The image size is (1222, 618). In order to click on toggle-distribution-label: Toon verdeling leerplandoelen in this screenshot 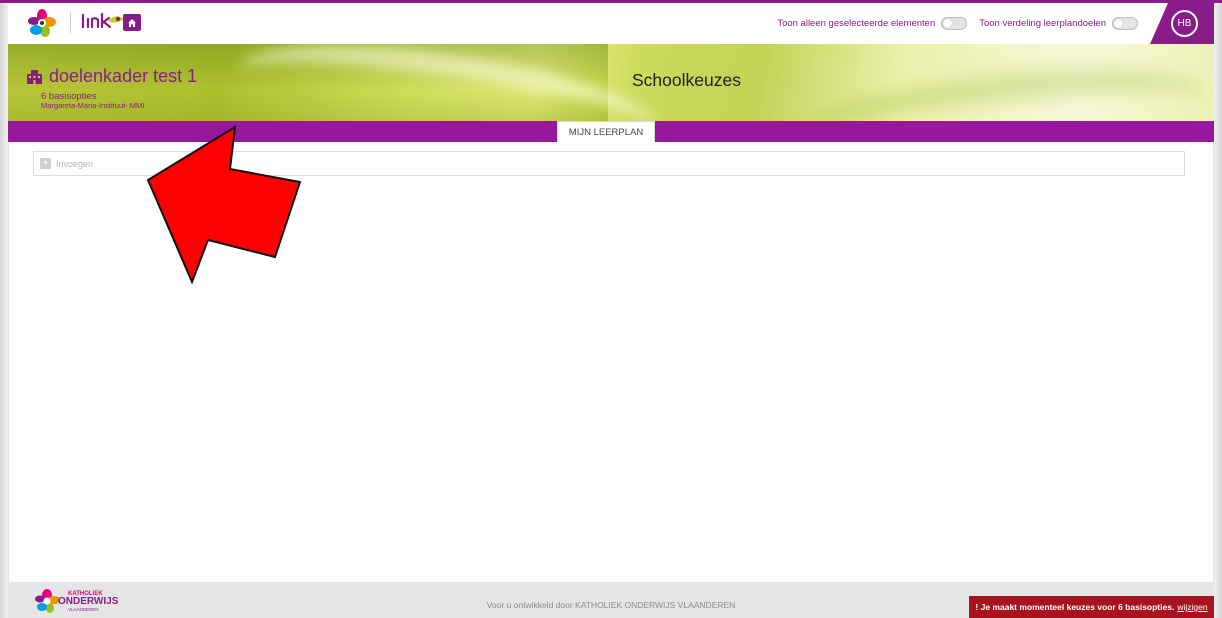, I will do `click(1042, 23)`.